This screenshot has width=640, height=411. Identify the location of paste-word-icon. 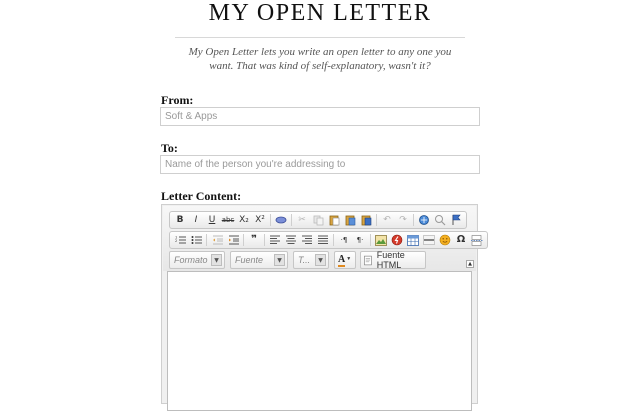
(366, 220).